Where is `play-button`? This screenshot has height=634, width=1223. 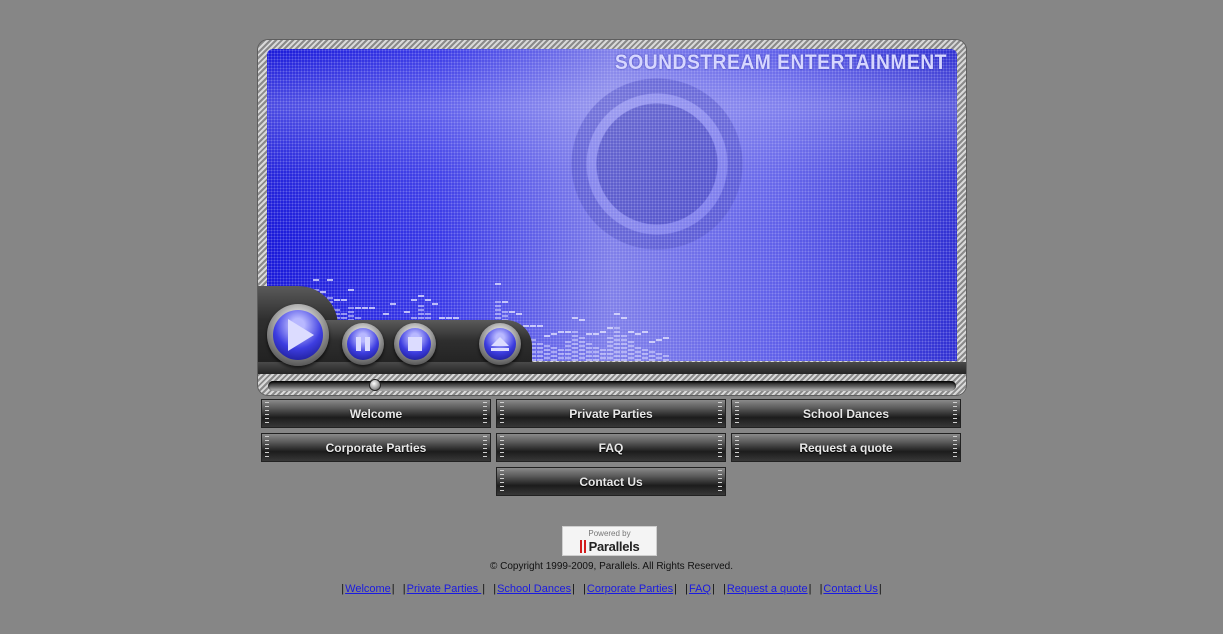
play-button is located at coordinates (298, 335).